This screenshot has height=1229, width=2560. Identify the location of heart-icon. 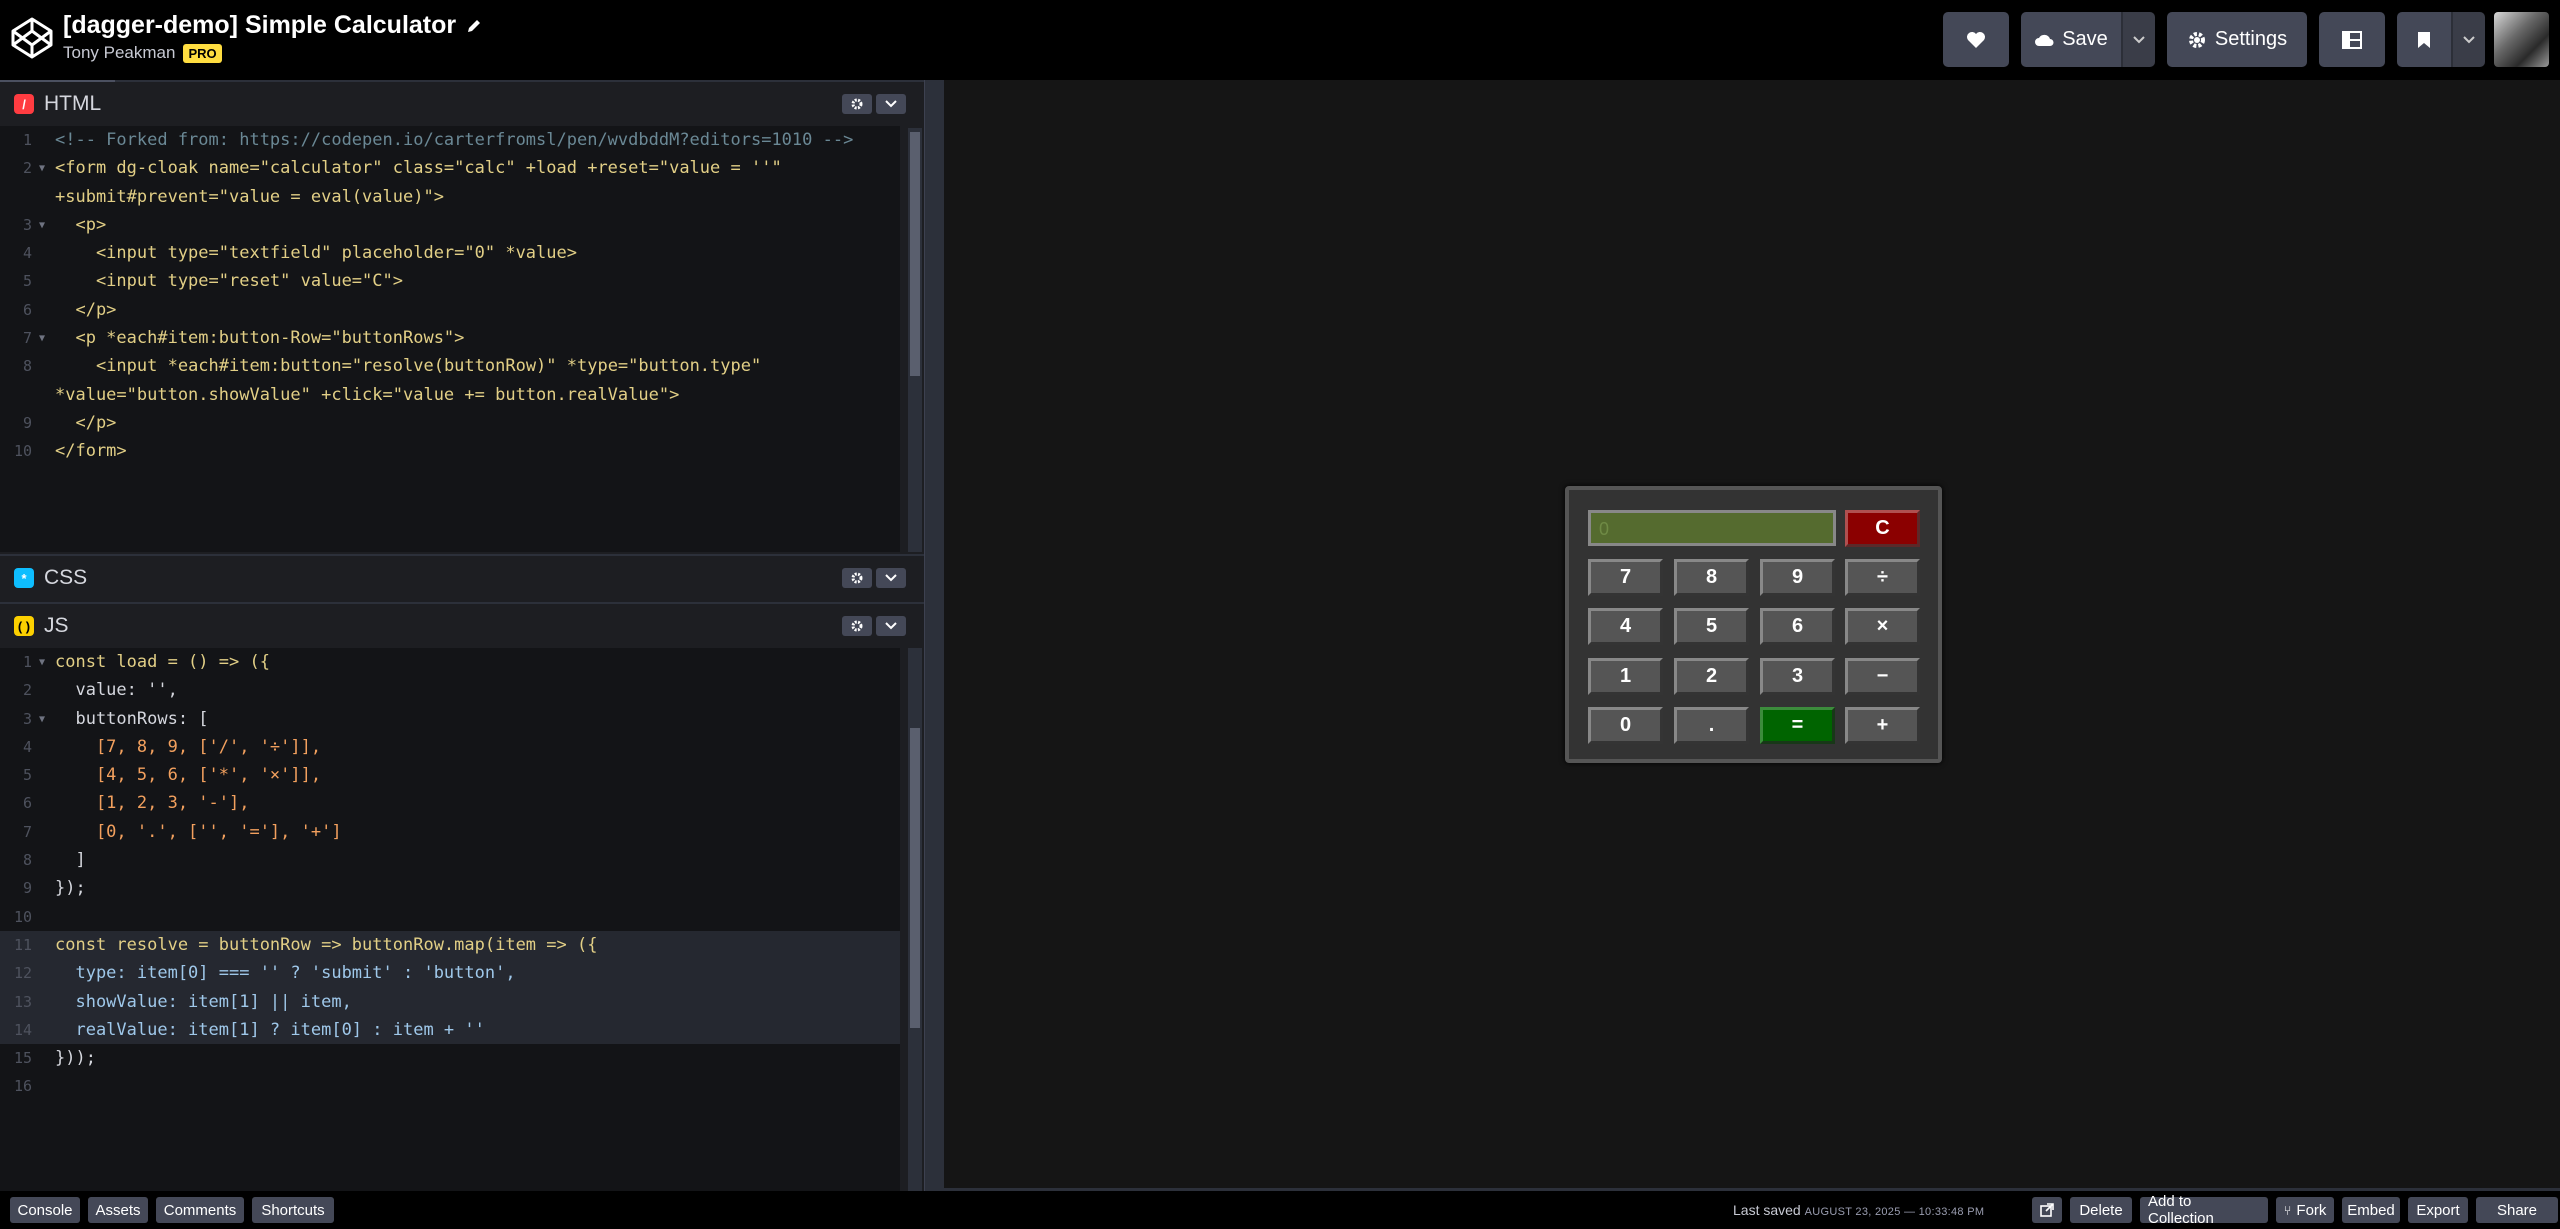
(1976, 39).